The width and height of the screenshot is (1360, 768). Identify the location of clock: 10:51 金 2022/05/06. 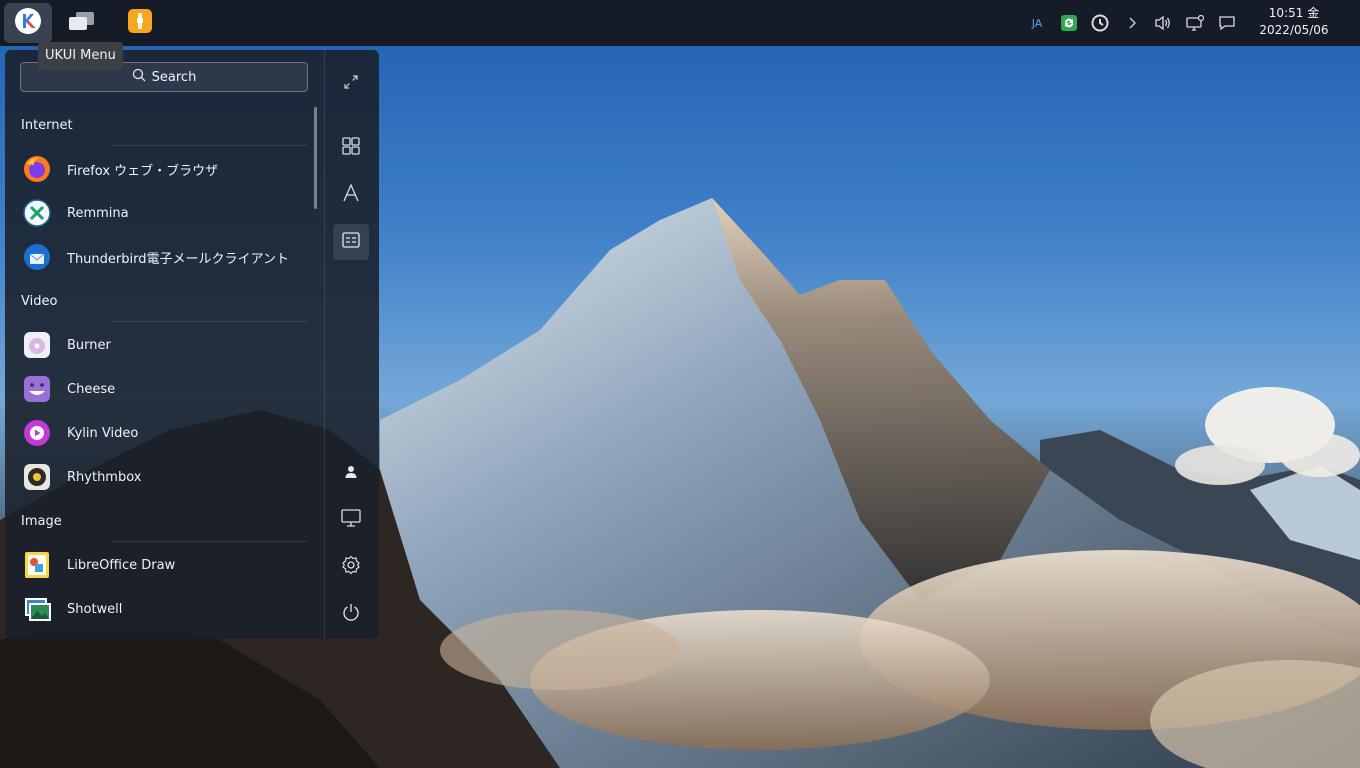
(1294, 22).